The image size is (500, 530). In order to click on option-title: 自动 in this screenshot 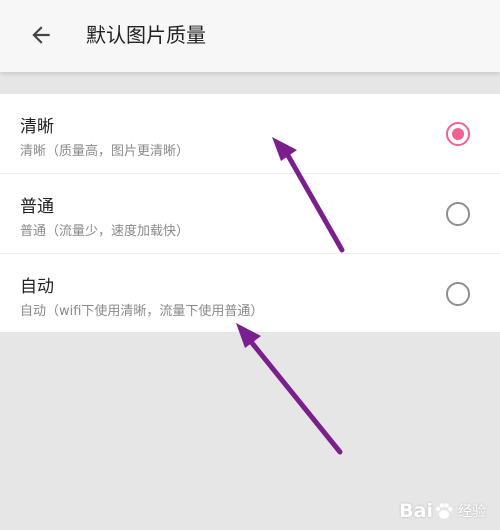, I will do `click(37, 287)`.